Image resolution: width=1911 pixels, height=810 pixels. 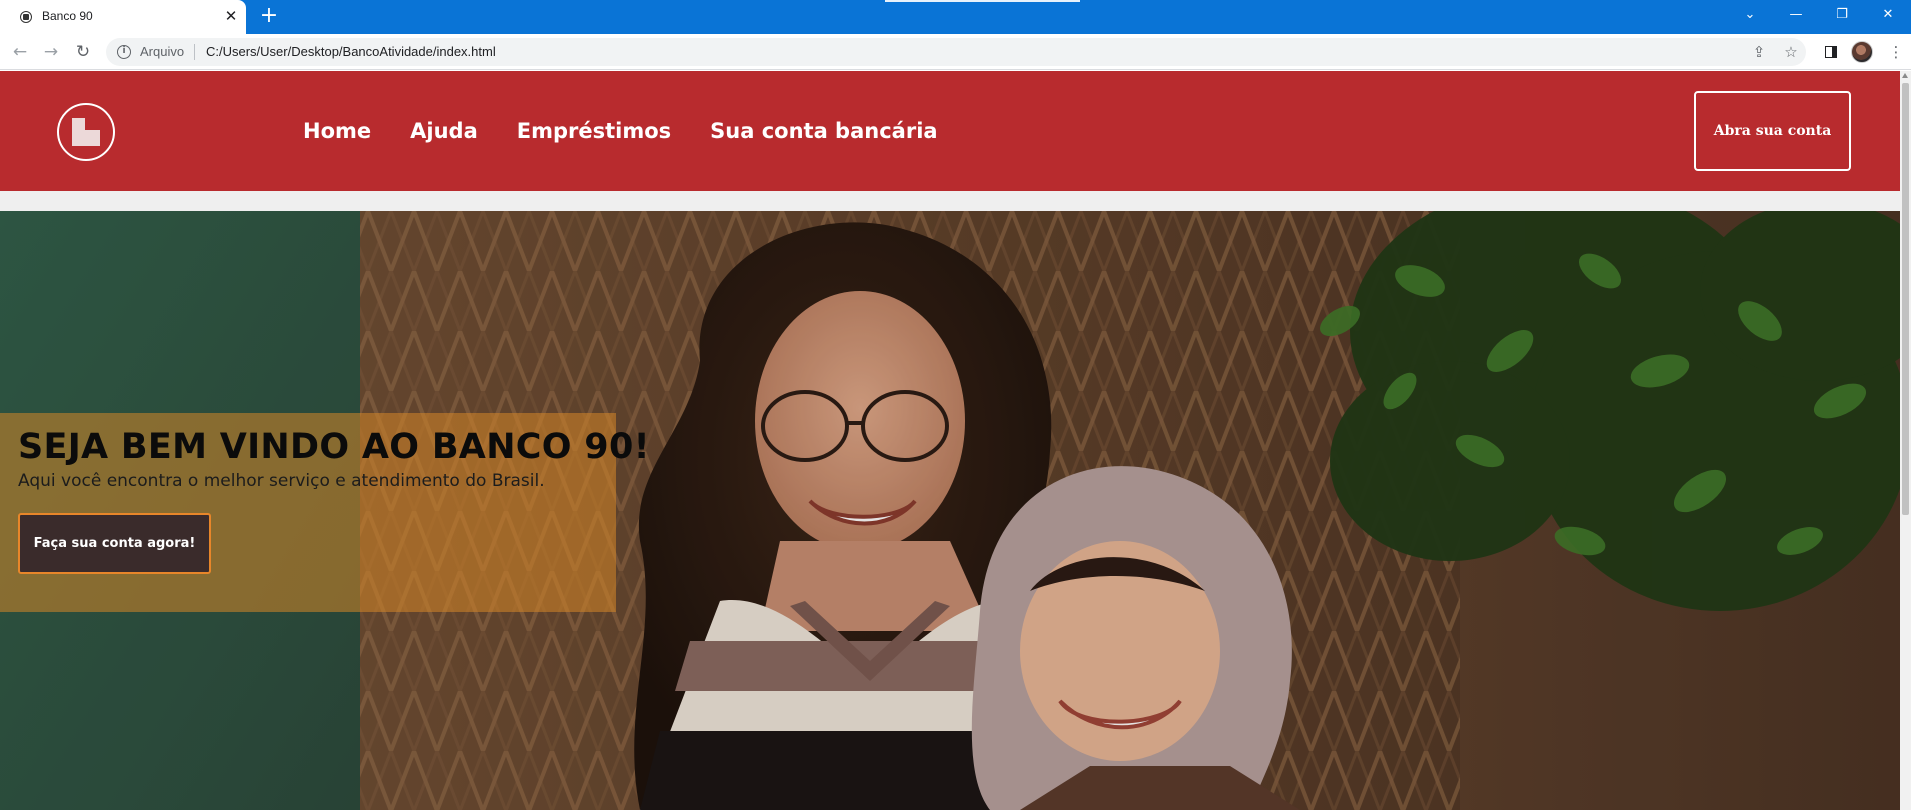 I want to click on nav-emprestimos: Empréstimos, so click(x=594, y=131).